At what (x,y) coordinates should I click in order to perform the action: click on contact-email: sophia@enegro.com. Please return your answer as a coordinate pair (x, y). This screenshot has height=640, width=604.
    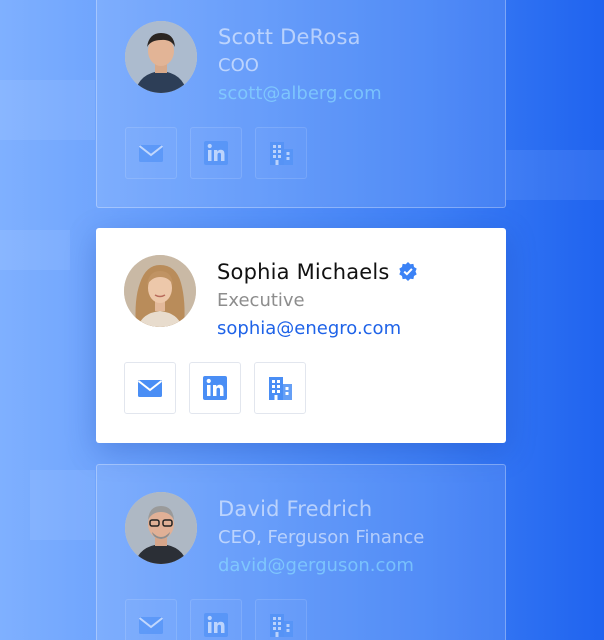
    Looking at the image, I should click on (317, 329).